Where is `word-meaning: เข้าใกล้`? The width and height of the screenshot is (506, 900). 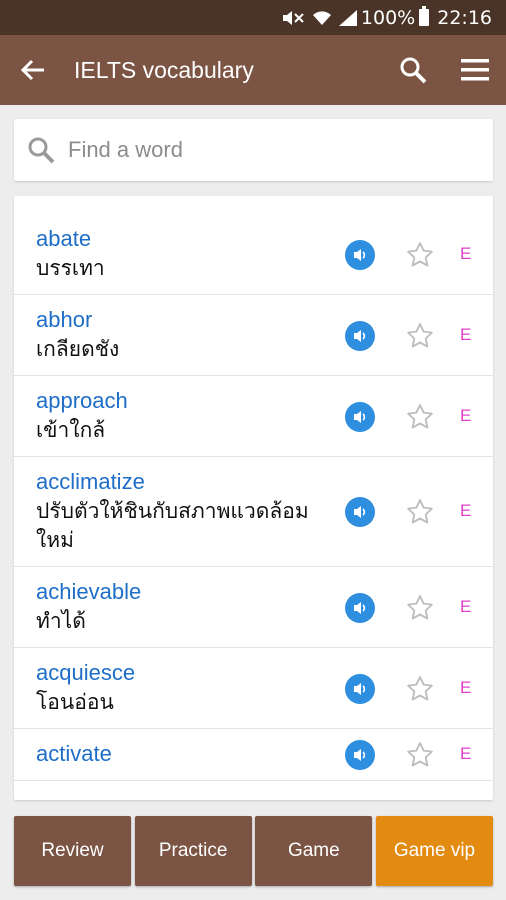
word-meaning: เข้าใกล้ is located at coordinates (71, 430).